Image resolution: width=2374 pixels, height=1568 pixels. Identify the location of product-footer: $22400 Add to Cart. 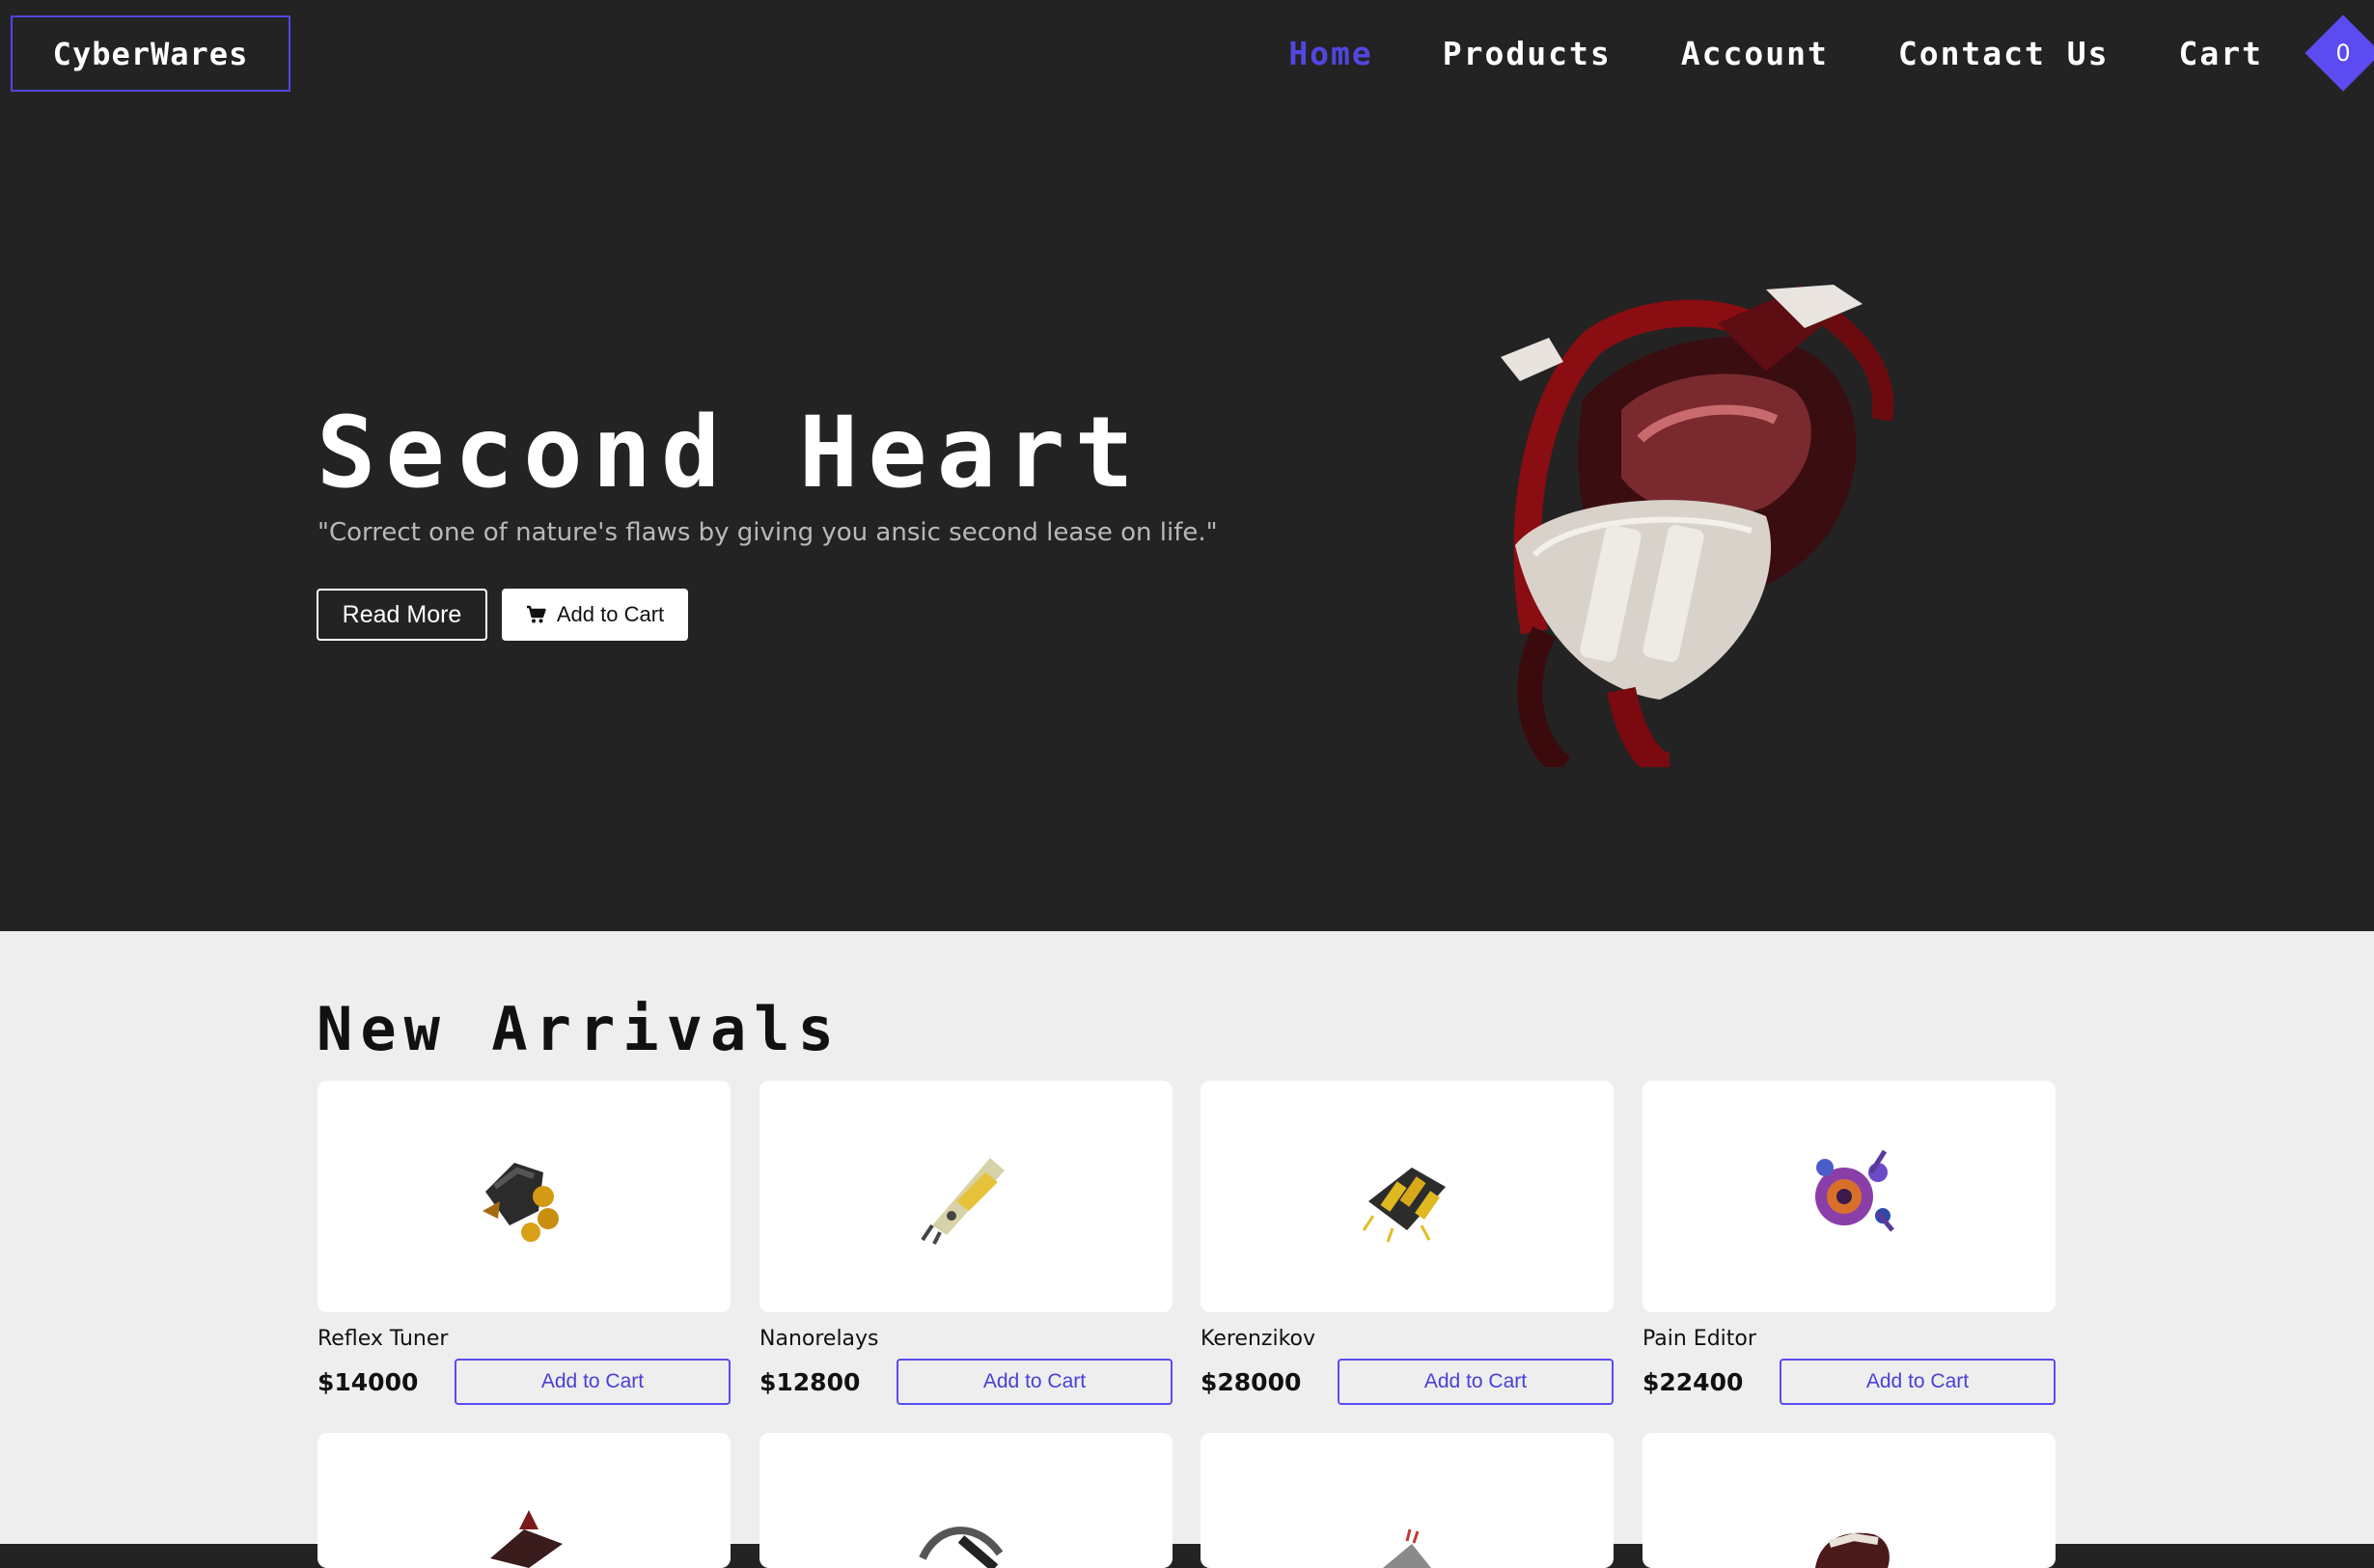
(1849, 1382).